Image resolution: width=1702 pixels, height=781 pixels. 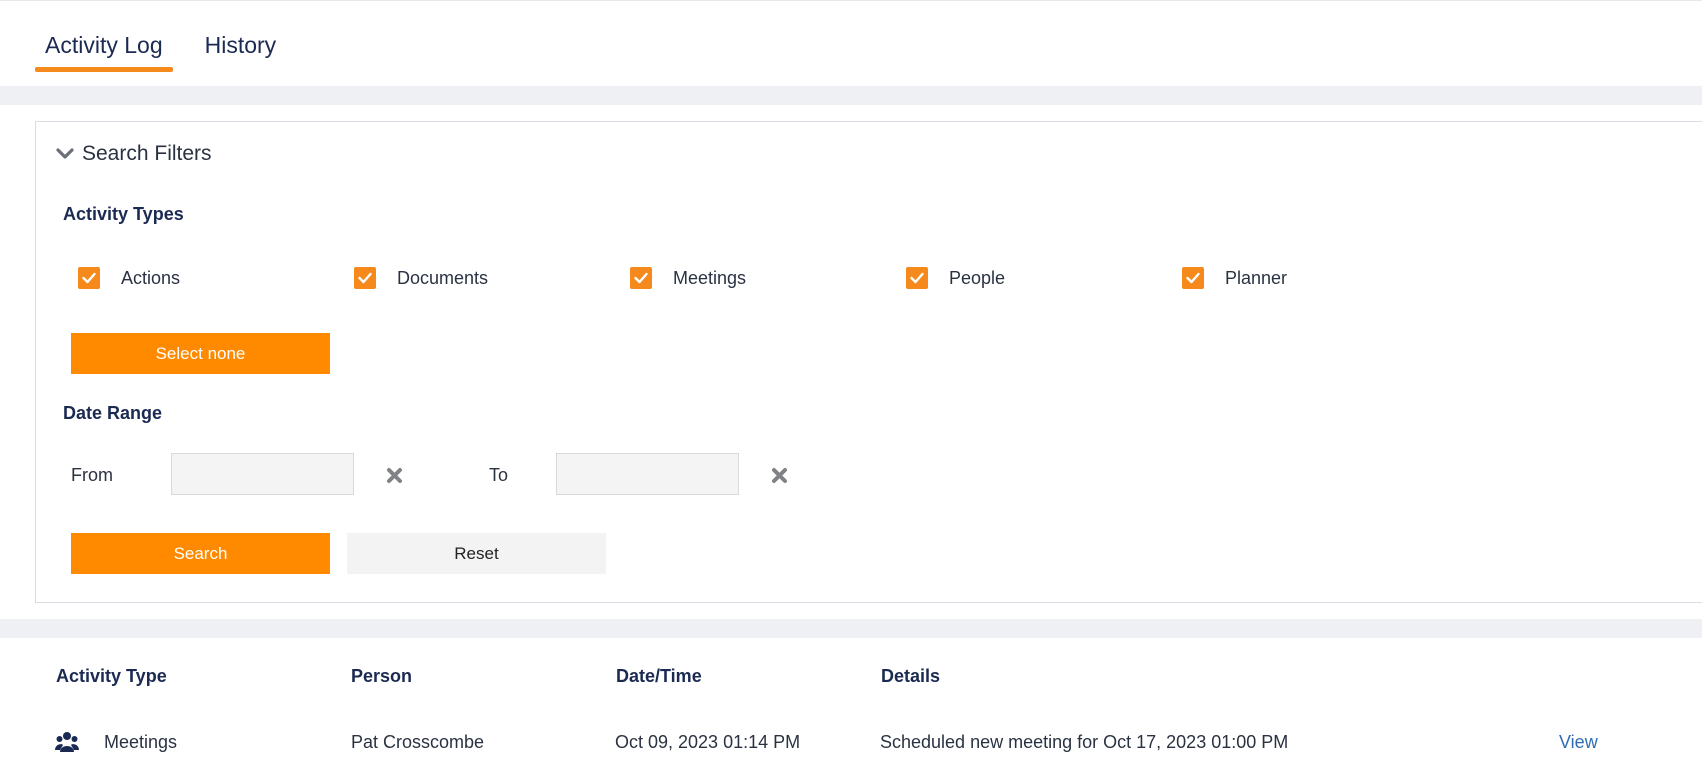 I want to click on checkbox-label: Planner, so click(x=1256, y=277).